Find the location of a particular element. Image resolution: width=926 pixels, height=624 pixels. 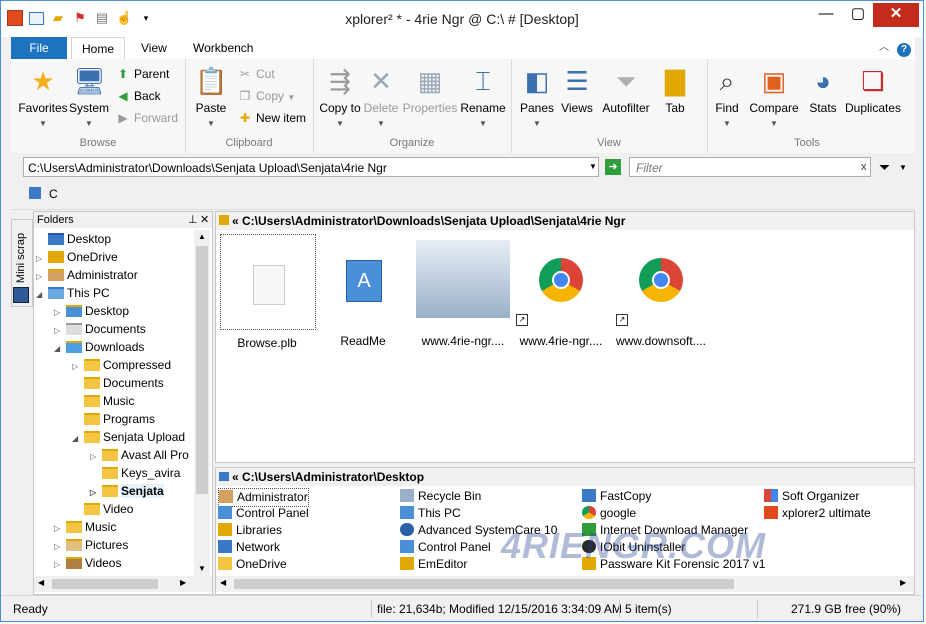

maximize-button: ▢ is located at coordinates (858, 15).